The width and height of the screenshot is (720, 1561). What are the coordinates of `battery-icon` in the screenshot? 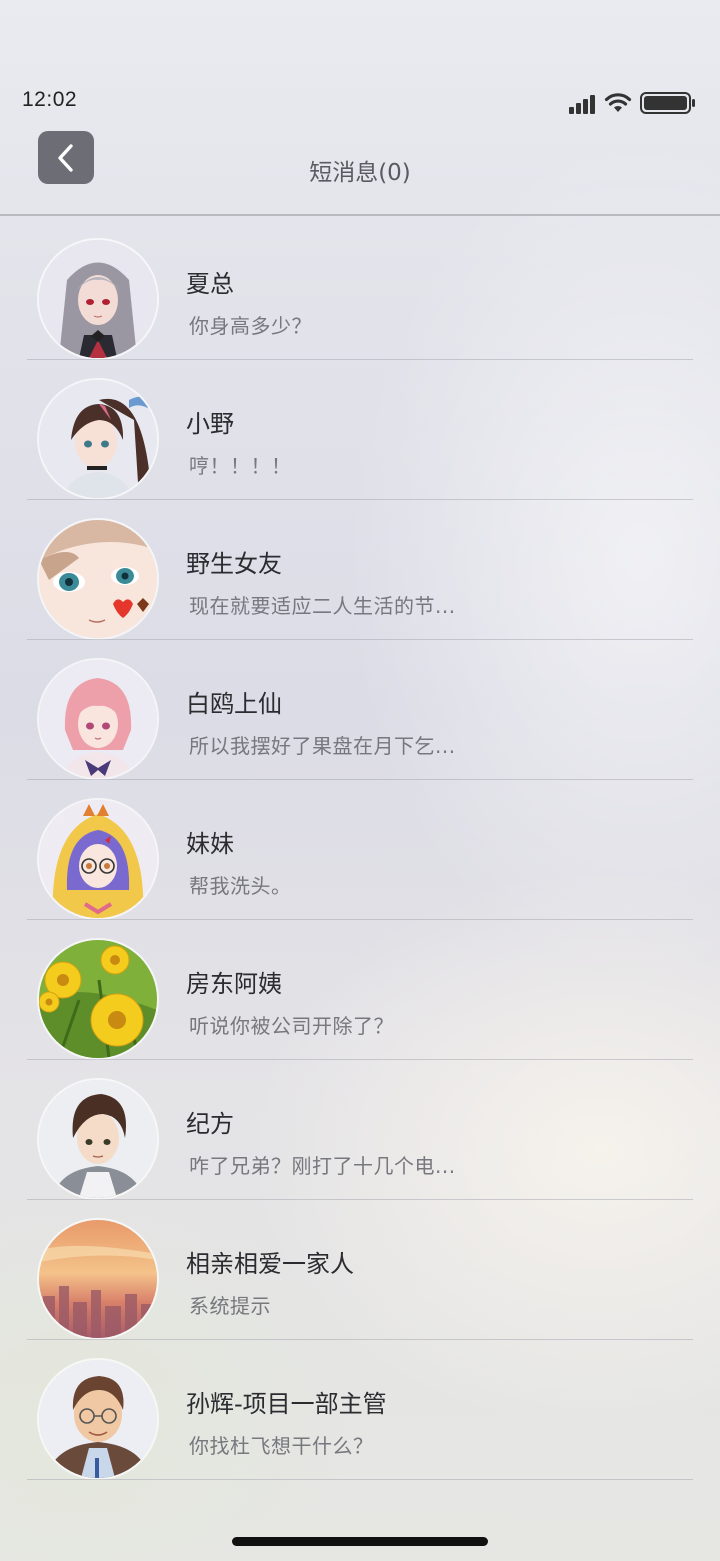 It's located at (667, 103).